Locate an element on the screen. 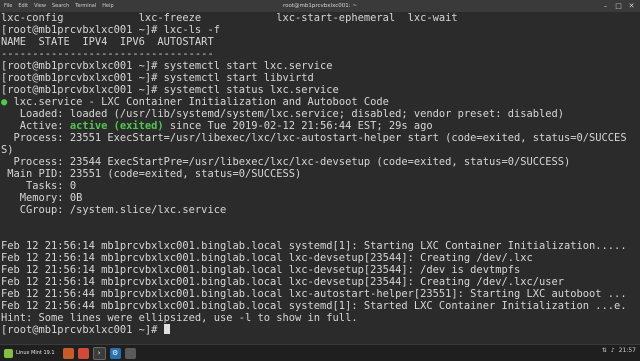 Image resolution: width=640 pixels, height=361 pixels. terminal-line: Memory: 0B is located at coordinates (42, 198).